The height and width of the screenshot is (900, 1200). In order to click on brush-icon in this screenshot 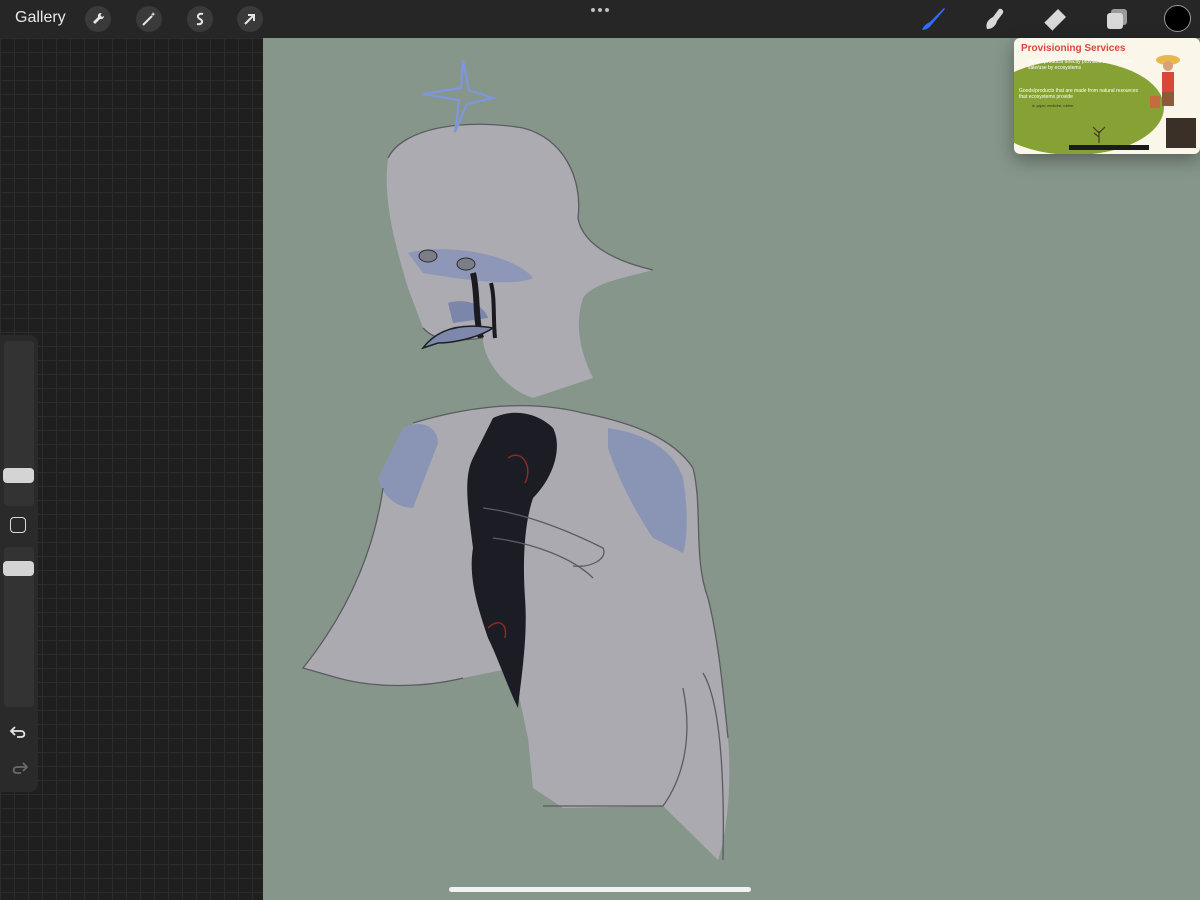, I will do `click(933, 19)`.